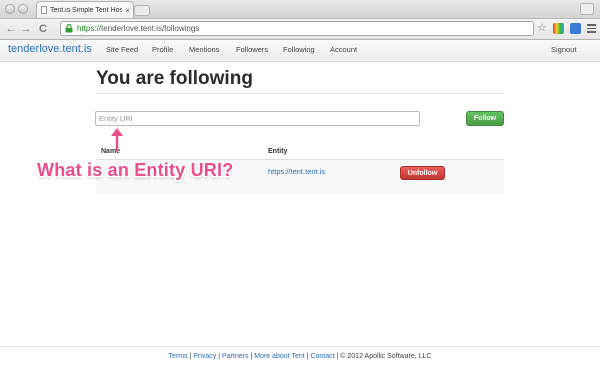 This screenshot has width=600, height=369. What do you see at coordinates (150, 28) in the screenshot?
I see `url-path: tenderlove.tent.is/followings` at bounding box center [150, 28].